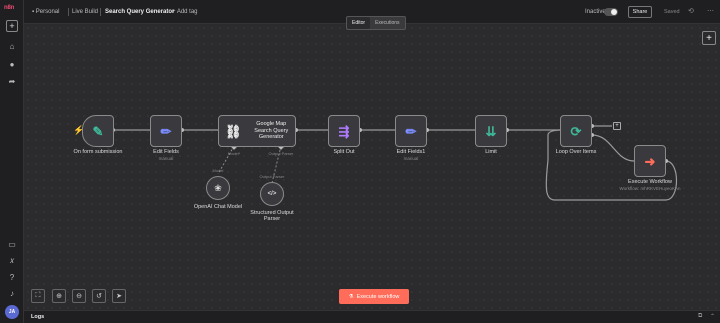  Describe the element at coordinates (99, 296) in the screenshot. I see `undo-button: ↺` at that location.